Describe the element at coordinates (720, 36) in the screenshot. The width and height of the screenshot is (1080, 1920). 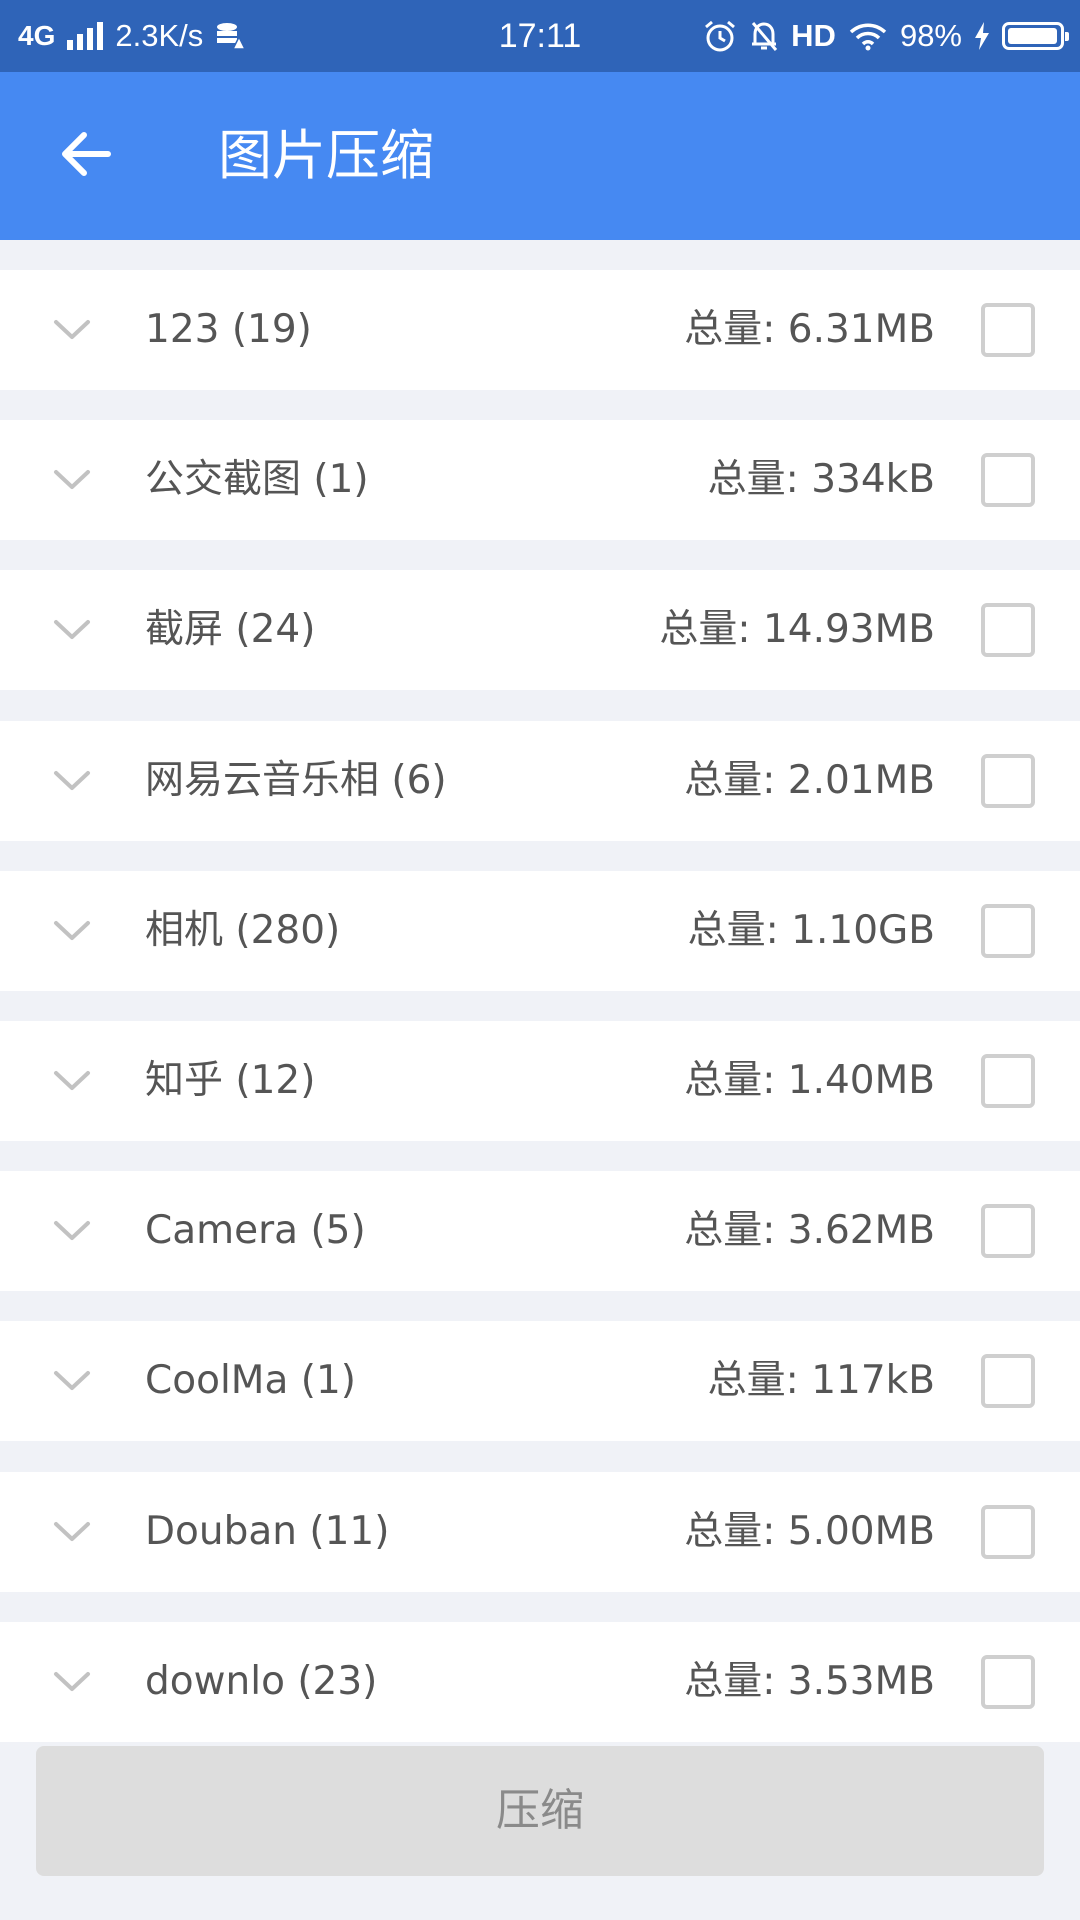
I see `alarm-icon` at that location.